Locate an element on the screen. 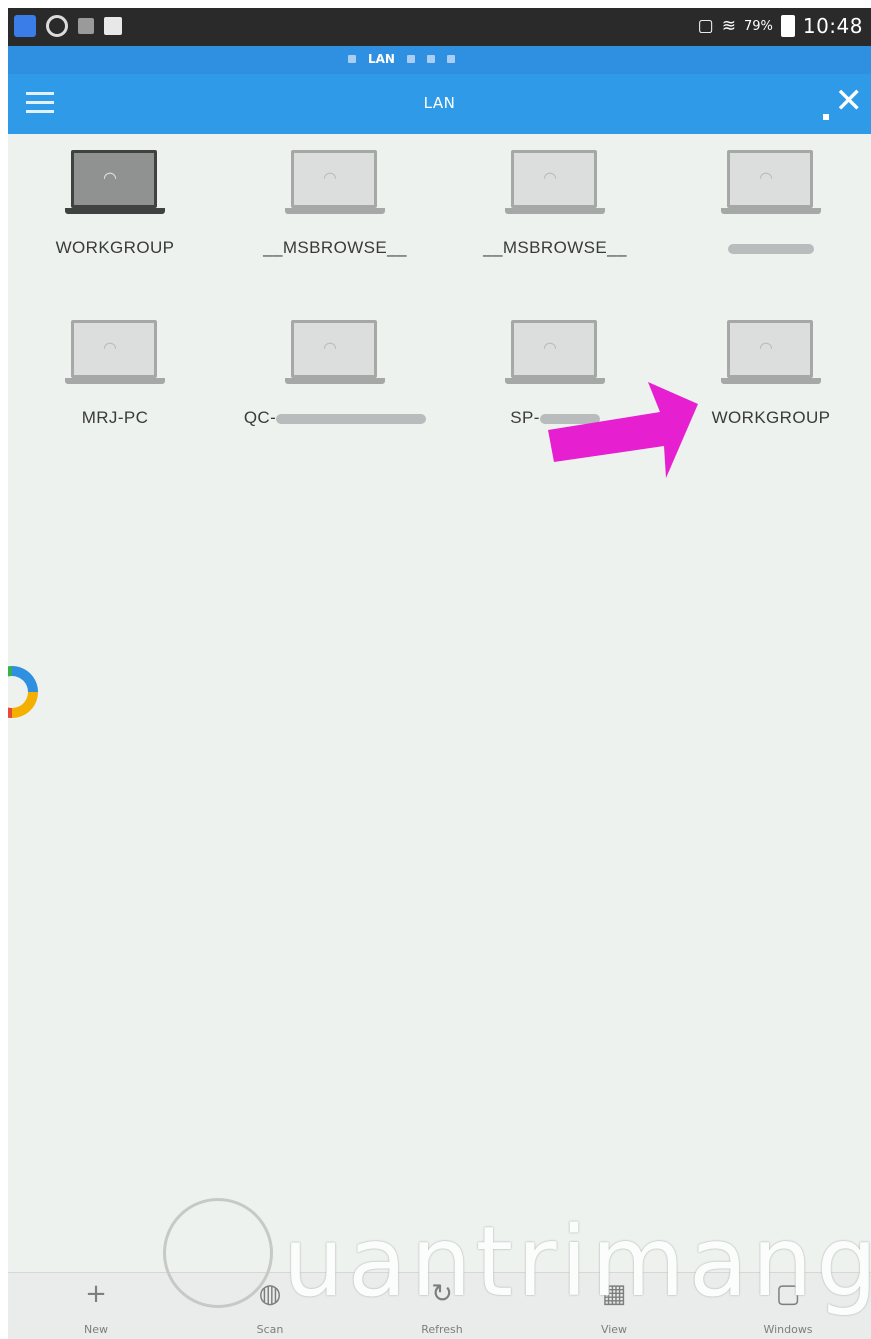 The width and height of the screenshot is (871, 1339). battery-icon is located at coordinates (787, 26).